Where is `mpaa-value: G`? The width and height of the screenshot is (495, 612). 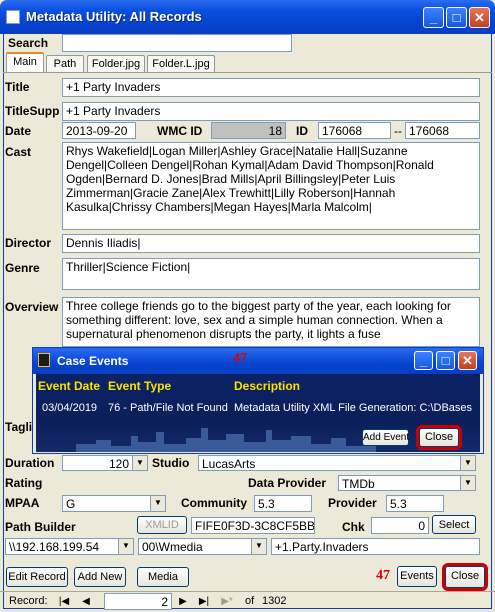
mpaa-value: G is located at coordinates (71, 504).